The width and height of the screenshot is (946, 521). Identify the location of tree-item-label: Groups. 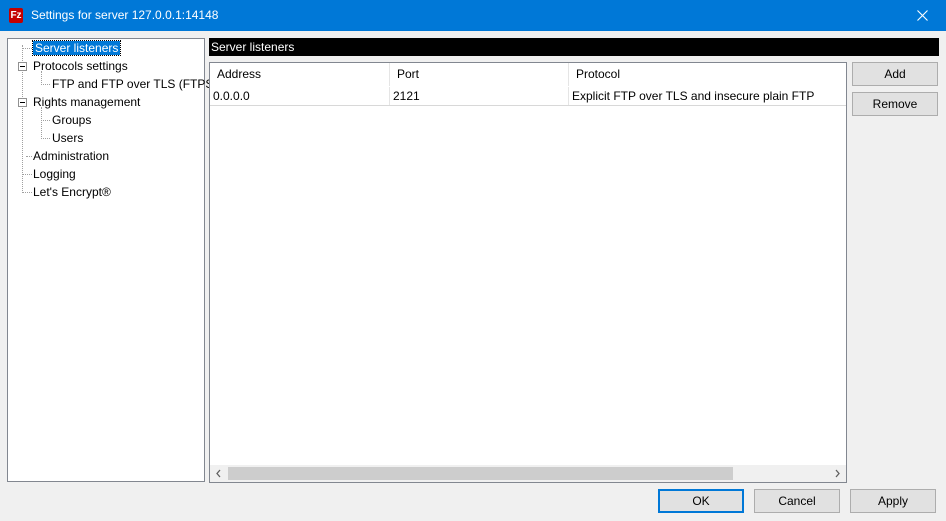
(72, 120).